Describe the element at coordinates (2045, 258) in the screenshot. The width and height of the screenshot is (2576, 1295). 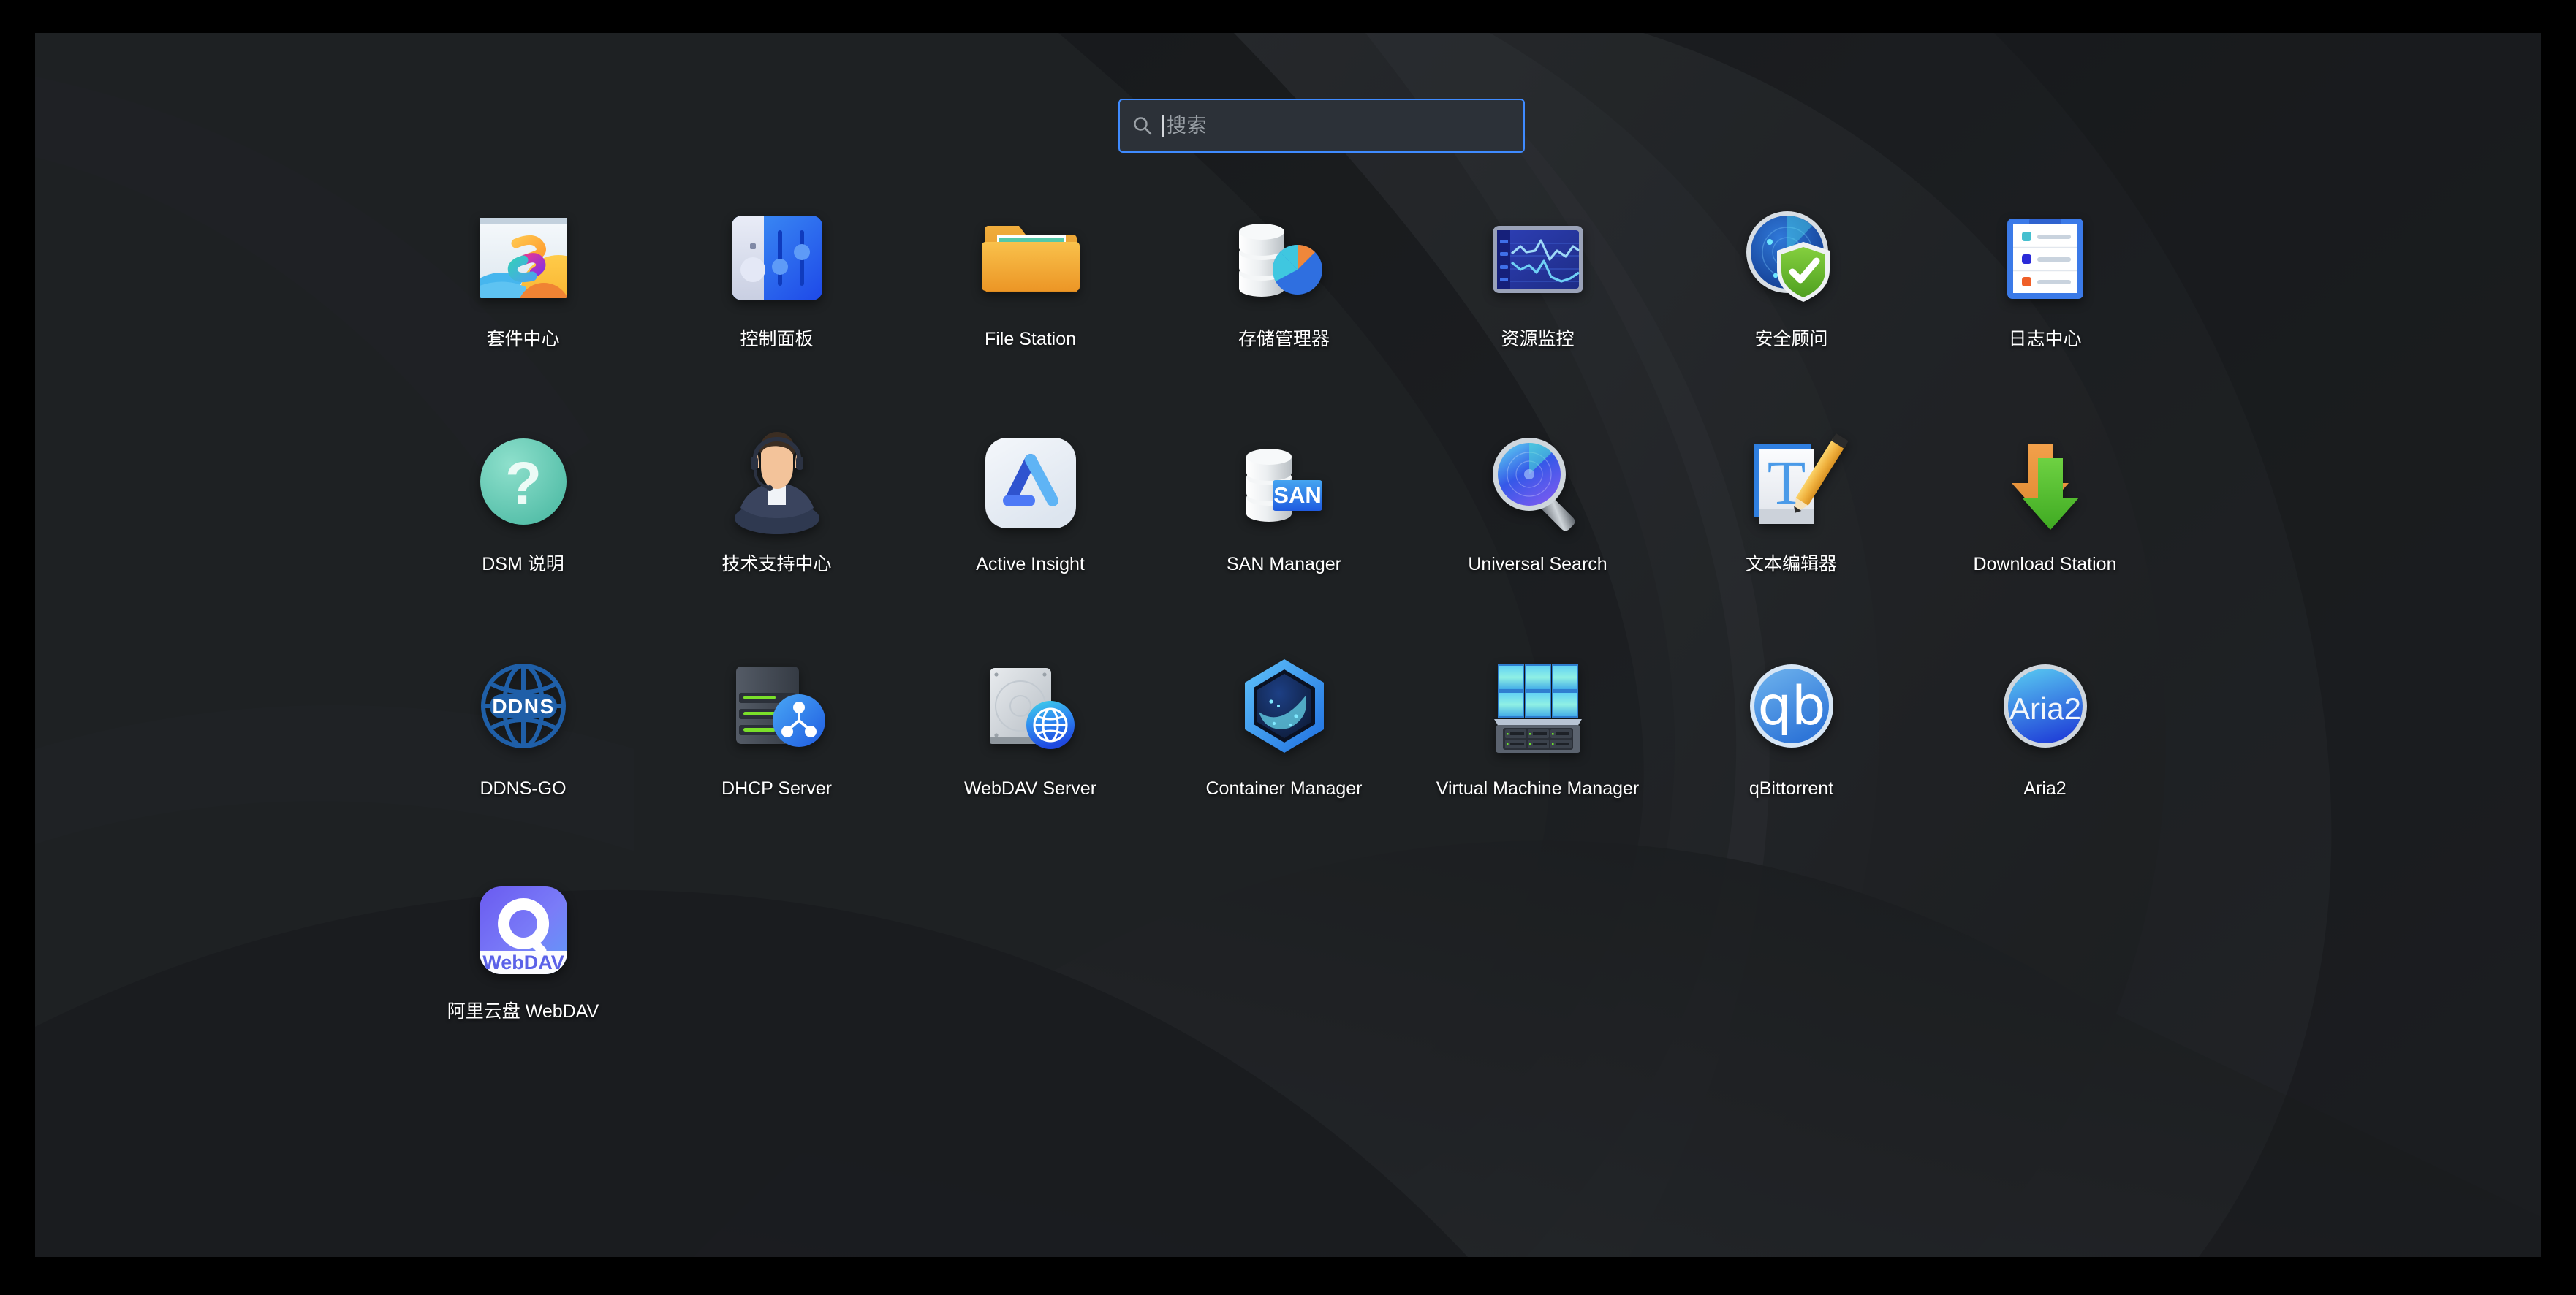
I see `log-center-icon` at that location.